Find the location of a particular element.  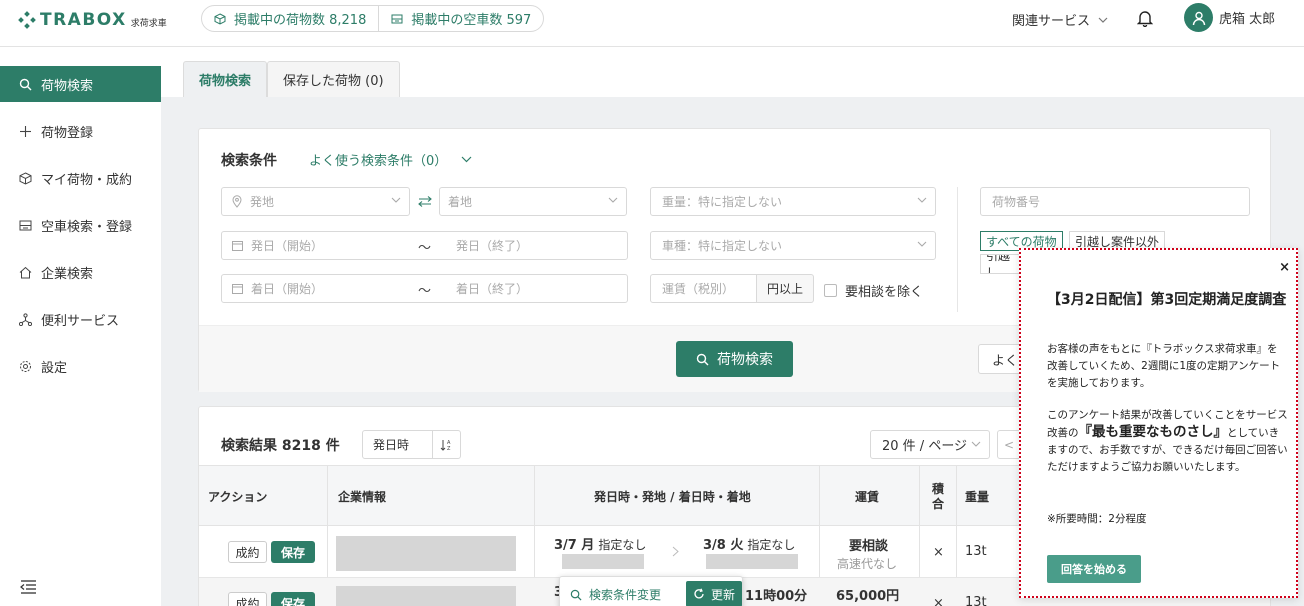

sort-label: 発日時 is located at coordinates (391, 445).